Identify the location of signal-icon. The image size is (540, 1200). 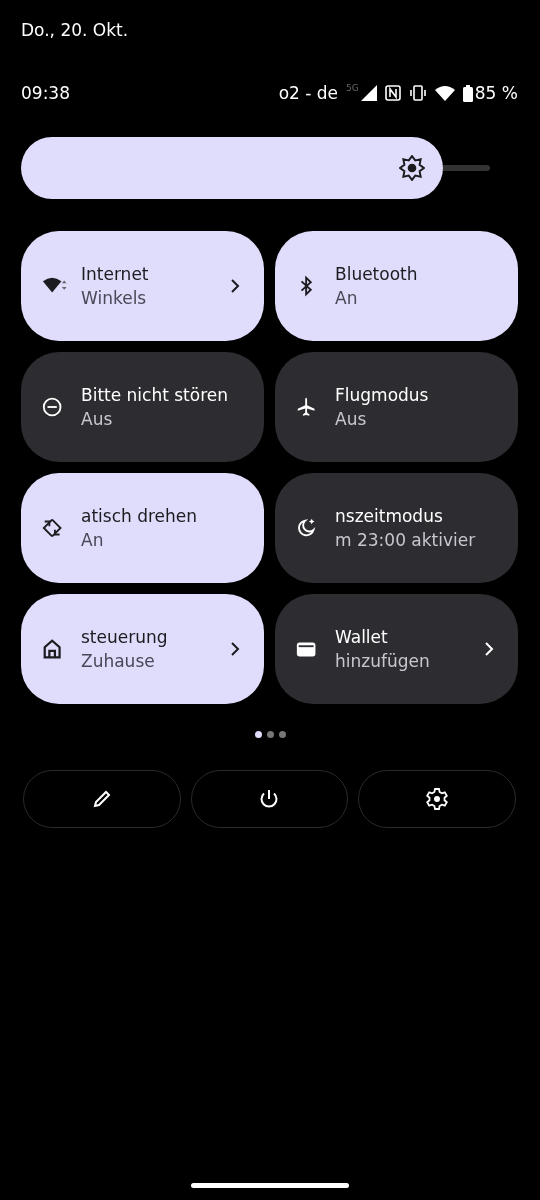
(368, 93).